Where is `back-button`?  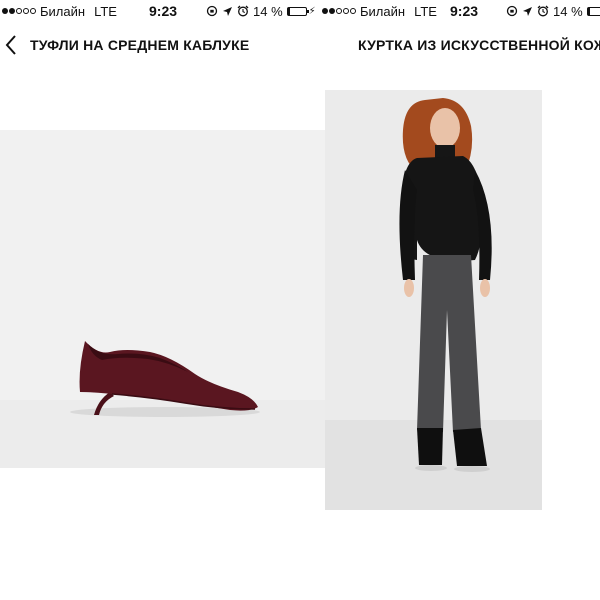
back-button is located at coordinates (11, 45).